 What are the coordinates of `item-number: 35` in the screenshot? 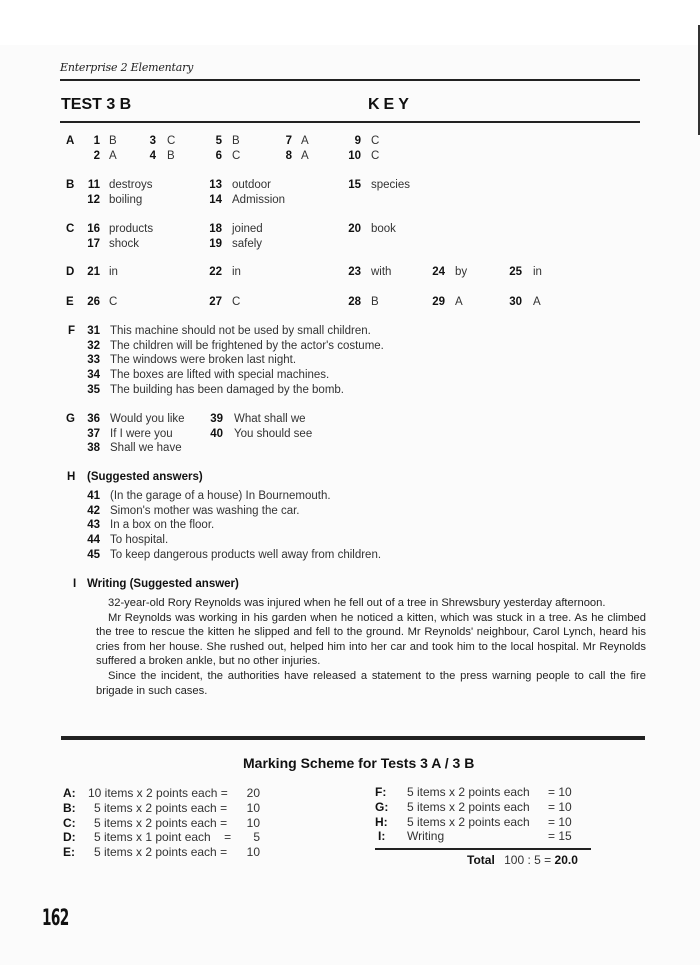 It's located at (93, 390).